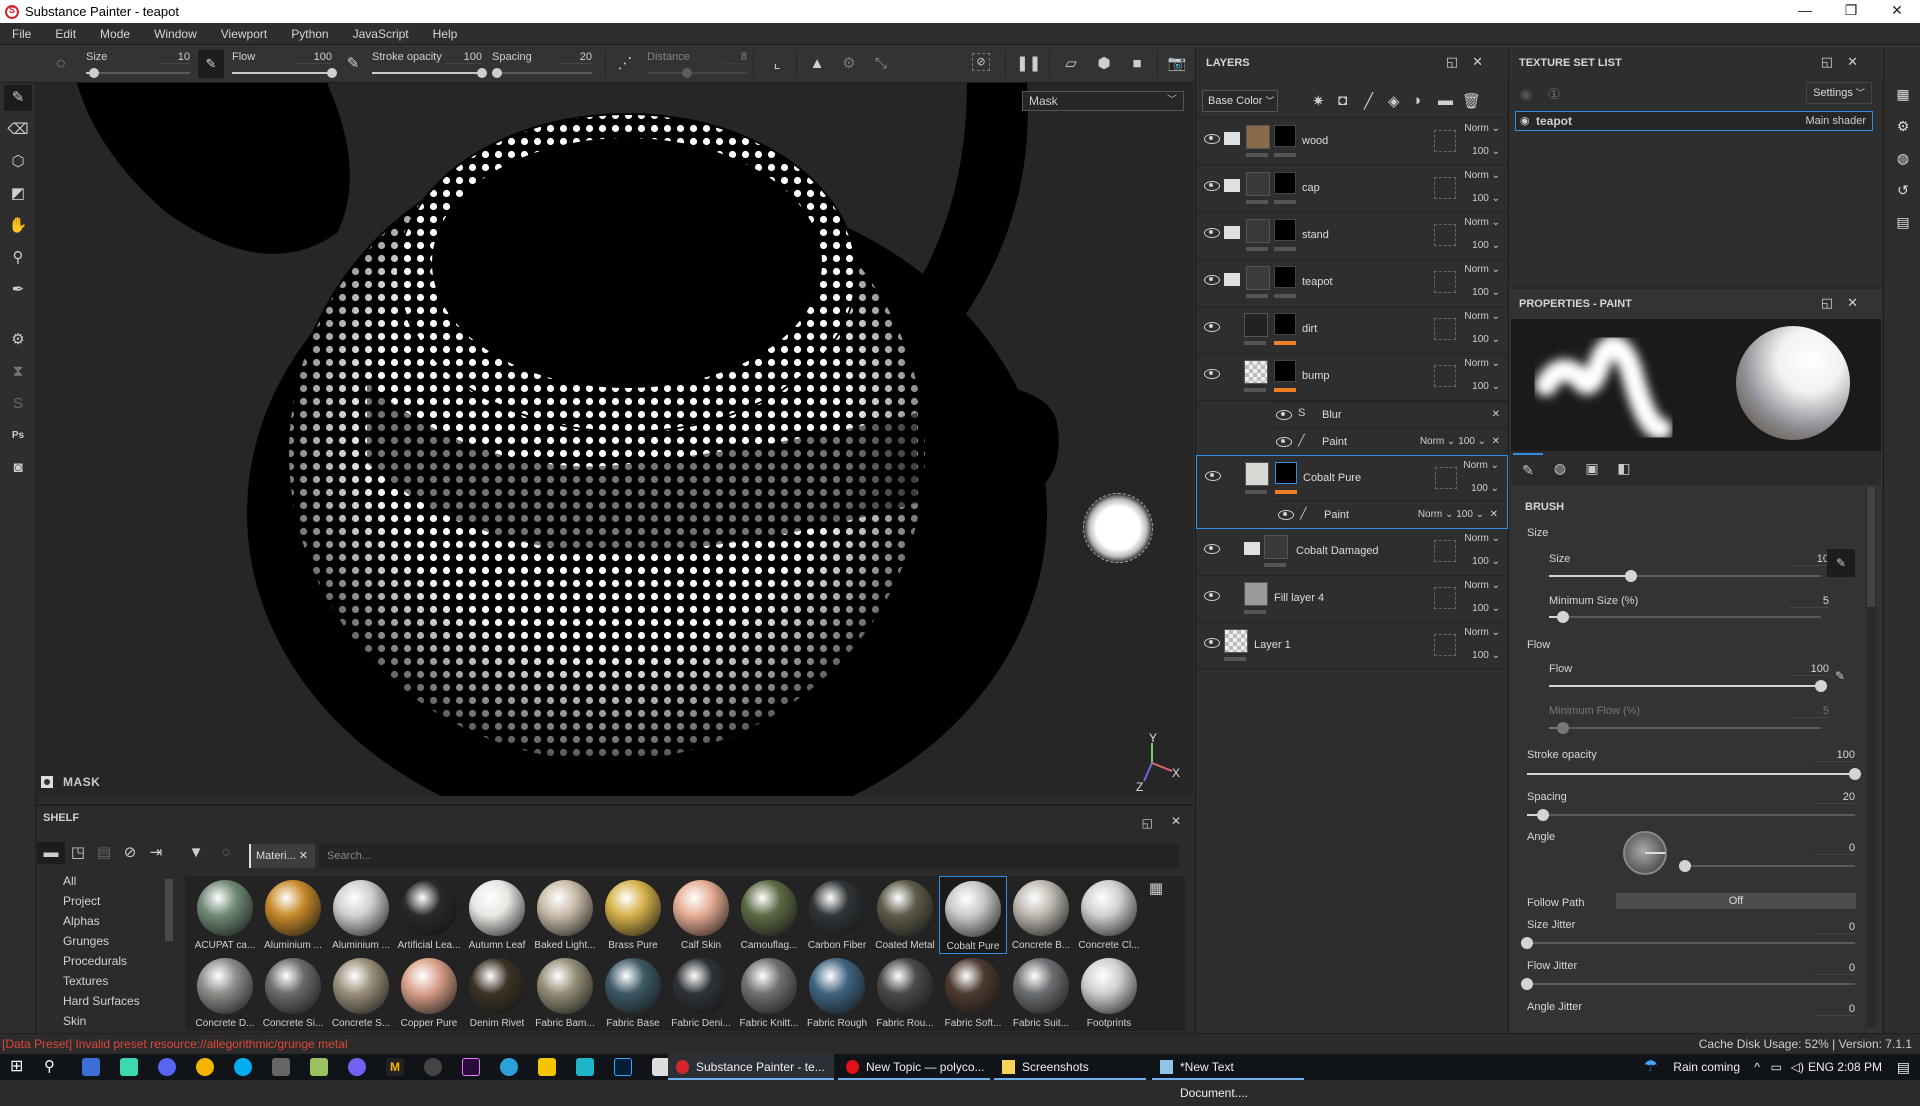 This screenshot has width=1920, height=1106. I want to click on effect-row-blur: S Blur ✕, so click(1390, 414).